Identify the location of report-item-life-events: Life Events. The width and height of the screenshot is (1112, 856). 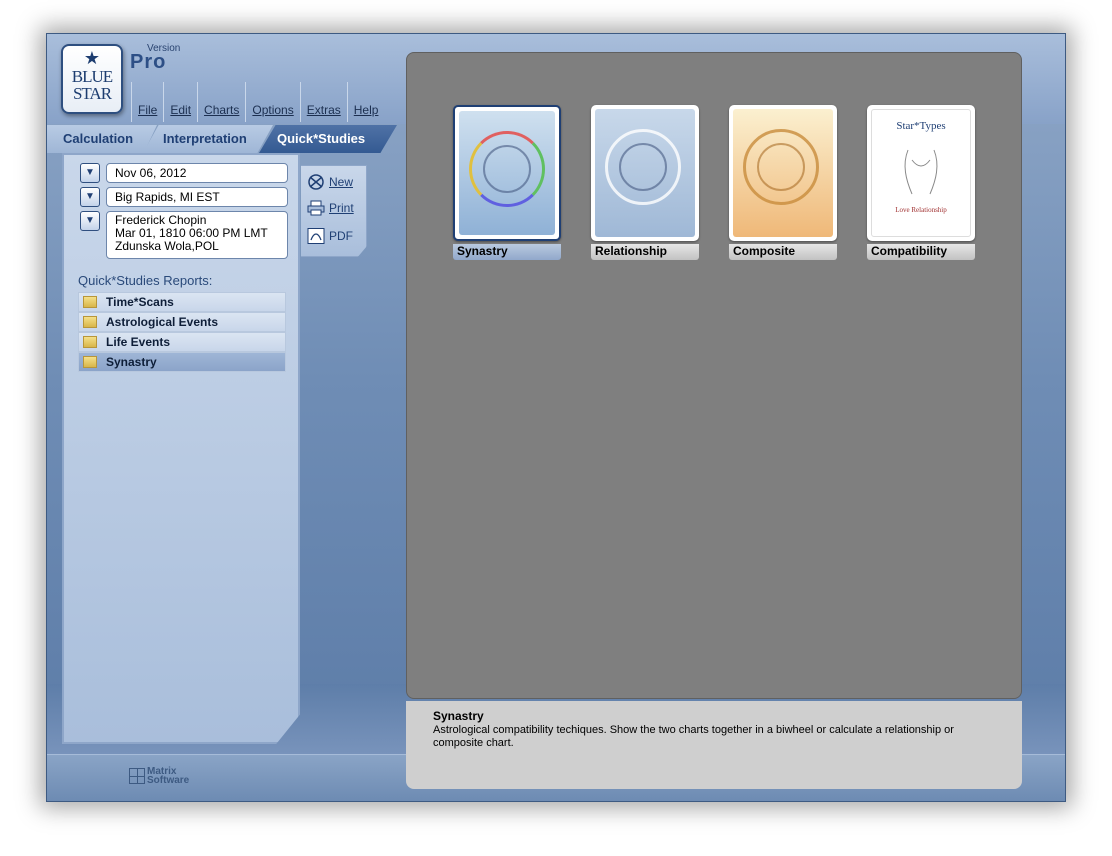
(182, 342).